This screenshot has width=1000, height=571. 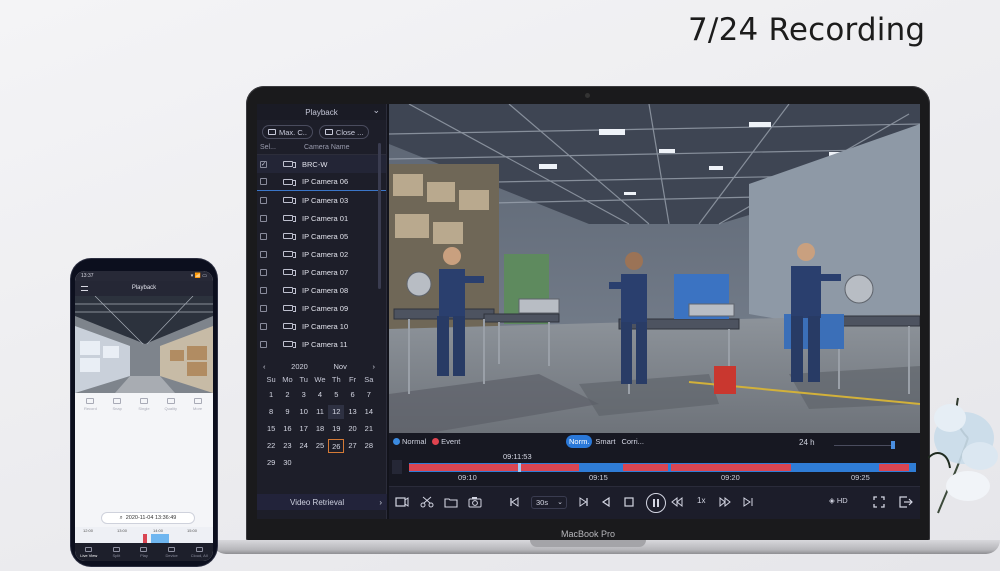 I want to click on calendar-next-button: ›, so click(x=374, y=366).